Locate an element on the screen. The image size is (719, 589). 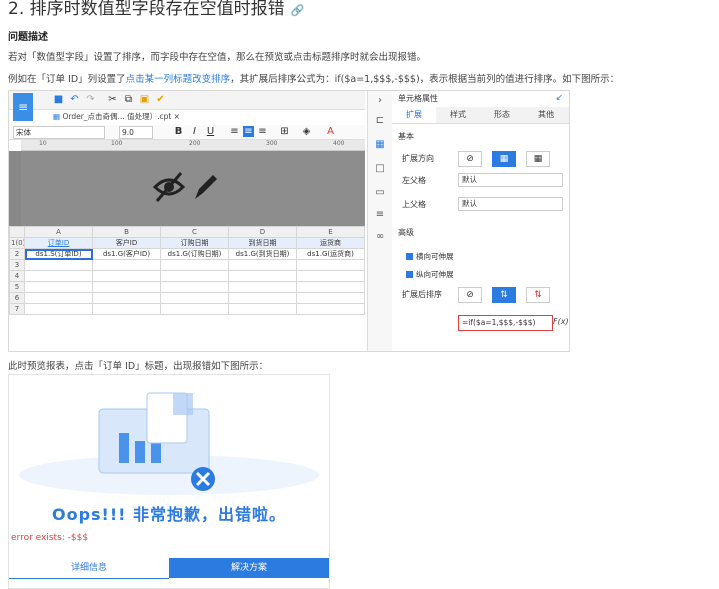
align-center-icon: ≡ is located at coordinates (248, 131).